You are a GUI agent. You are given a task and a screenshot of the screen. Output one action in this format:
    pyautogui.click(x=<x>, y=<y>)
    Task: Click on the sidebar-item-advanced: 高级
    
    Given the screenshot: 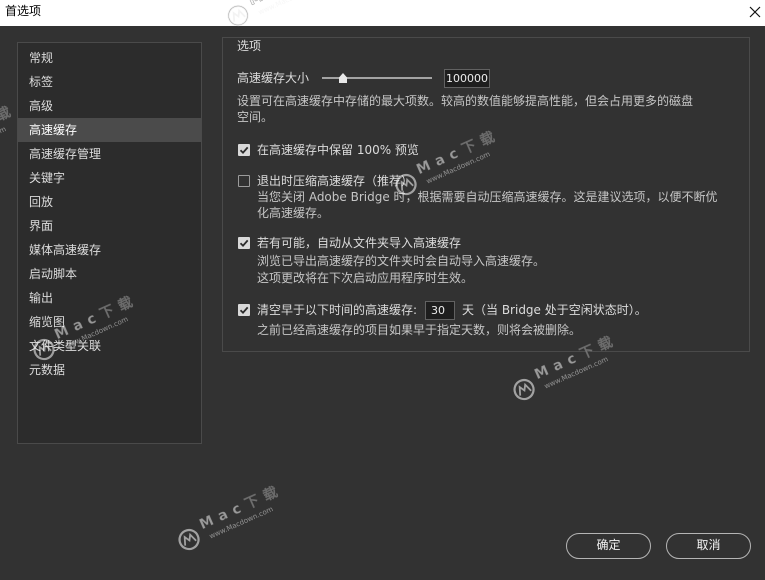 What is the action you would take?
    pyautogui.click(x=109, y=106)
    